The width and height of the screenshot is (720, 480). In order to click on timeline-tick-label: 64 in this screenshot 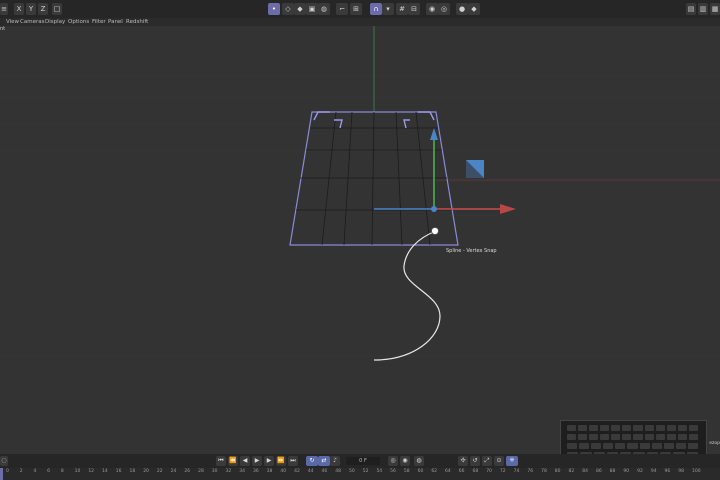, I will do `click(448, 471)`.